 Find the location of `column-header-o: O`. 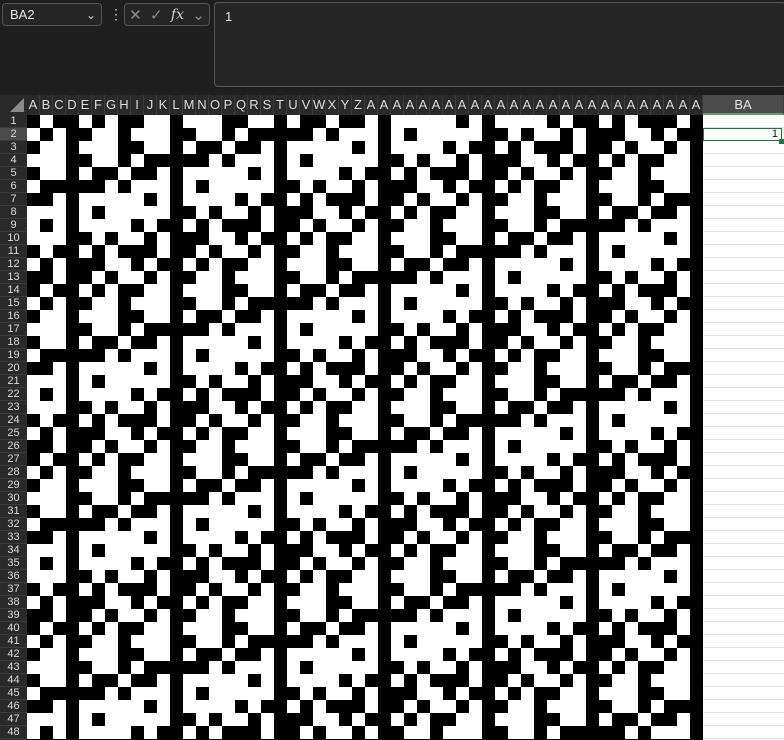

column-header-o: O is located at coordinates (215, 105).